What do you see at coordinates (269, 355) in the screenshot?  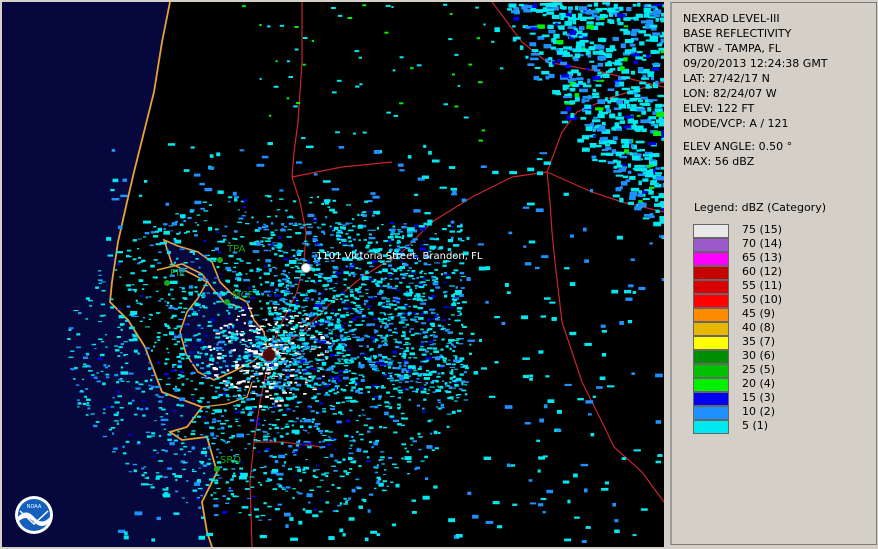 I see `radar-site-marker` at bounding box center [269, 355].